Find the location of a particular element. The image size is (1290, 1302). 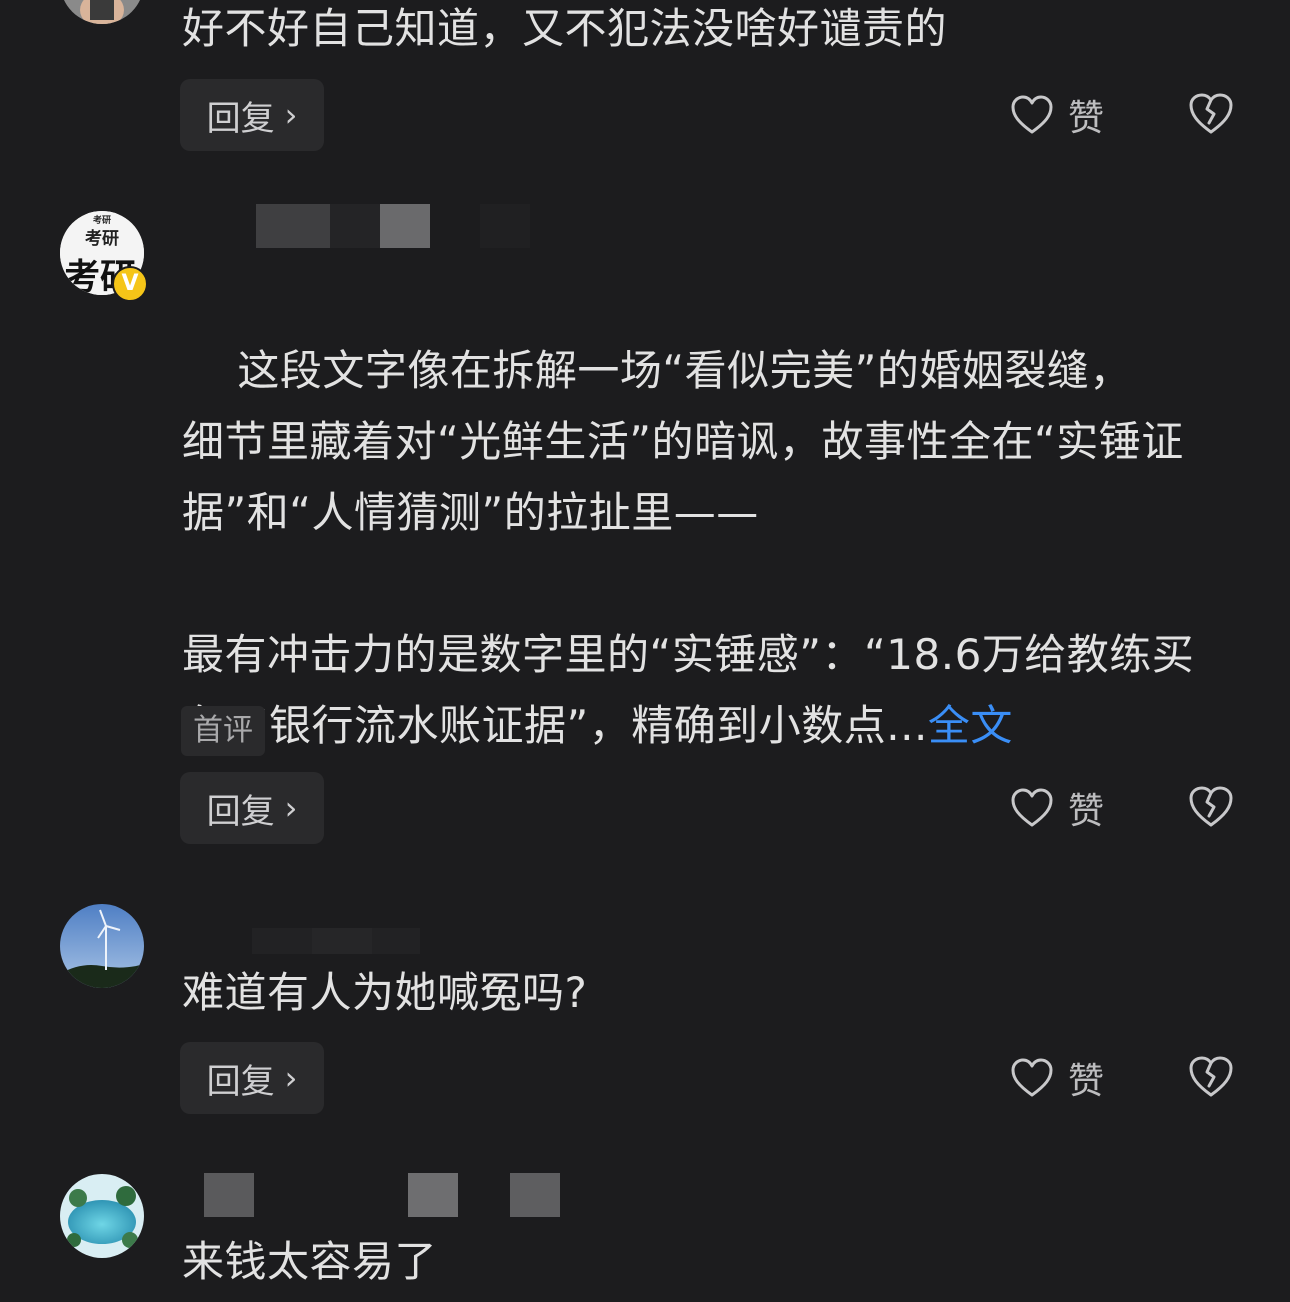

avatar-text-top: 考研 is located at coordinates (102, 220).